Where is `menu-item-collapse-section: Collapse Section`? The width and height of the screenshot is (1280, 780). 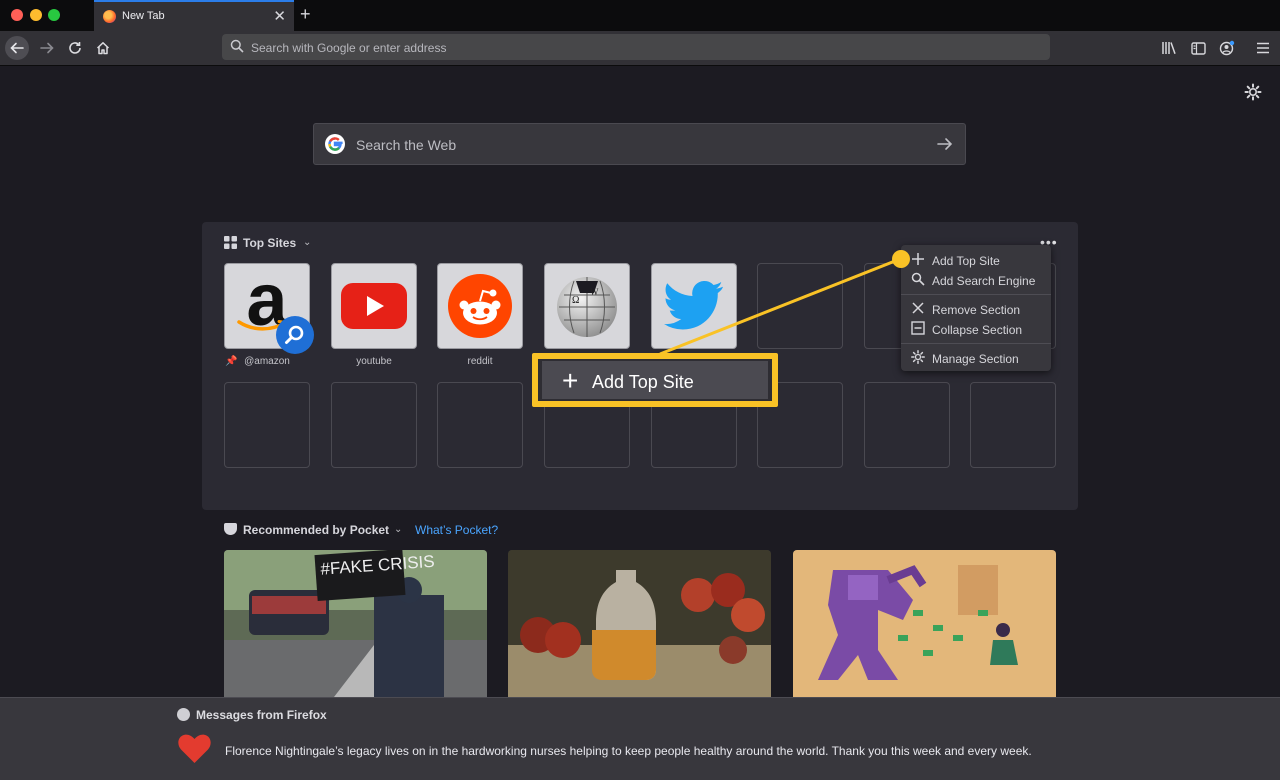 menu-item-collapse-section: Collapse Section is located at coordinates (981, 330).